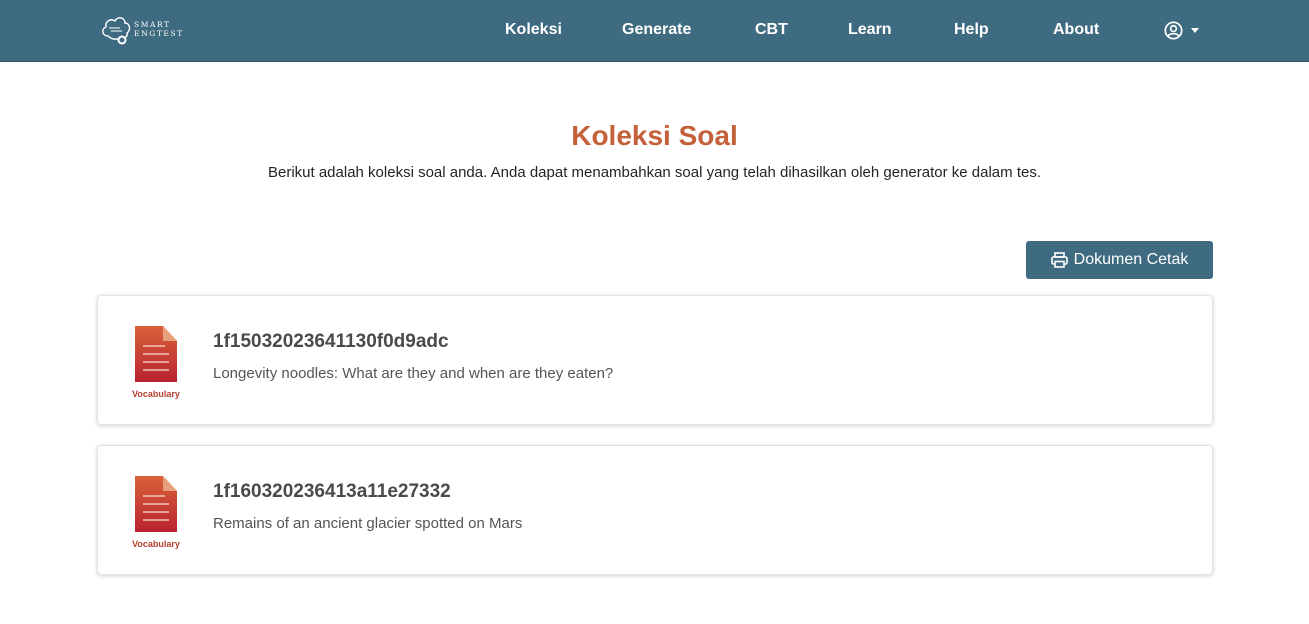 The height and width of the screenshot is (624, 1309). I want to click on brand-logo: SMART ENGTEST, so click(145, 29).